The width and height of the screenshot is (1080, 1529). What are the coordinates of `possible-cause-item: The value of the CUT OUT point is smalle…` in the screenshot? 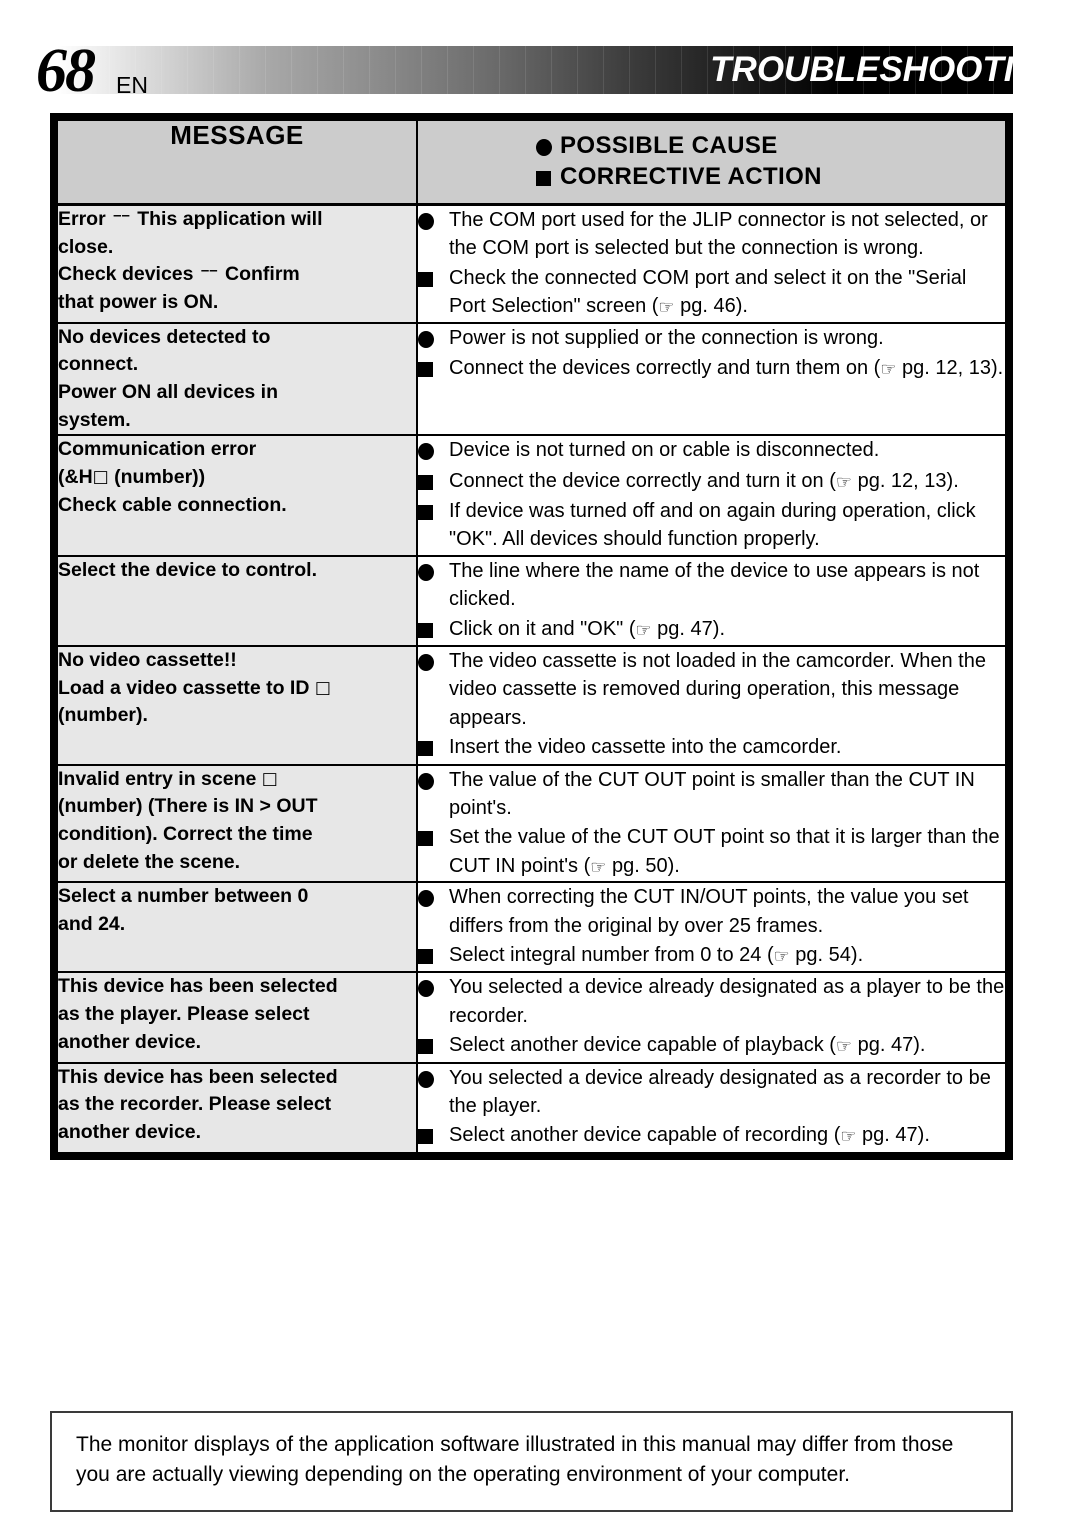 It's located at (711, 794).